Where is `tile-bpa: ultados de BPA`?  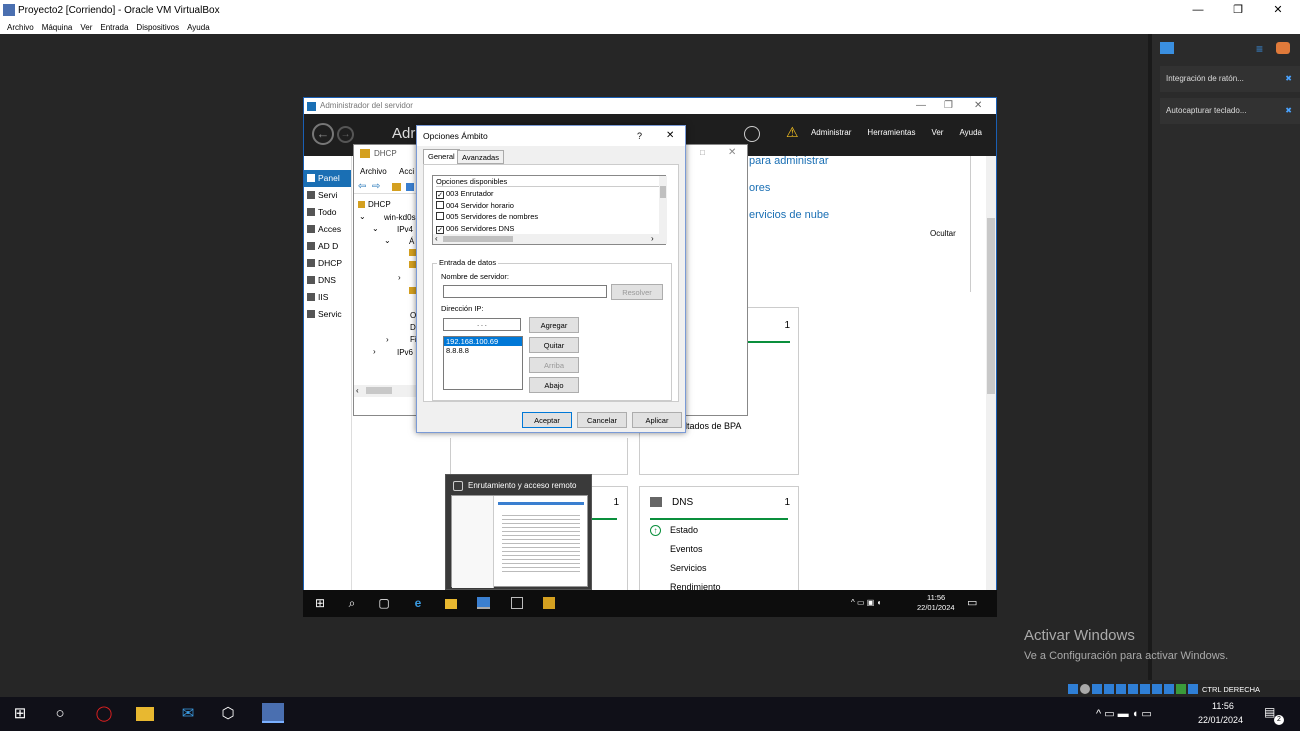 tile-bpa: ultados de BPA is located at coordinates (710, 426).